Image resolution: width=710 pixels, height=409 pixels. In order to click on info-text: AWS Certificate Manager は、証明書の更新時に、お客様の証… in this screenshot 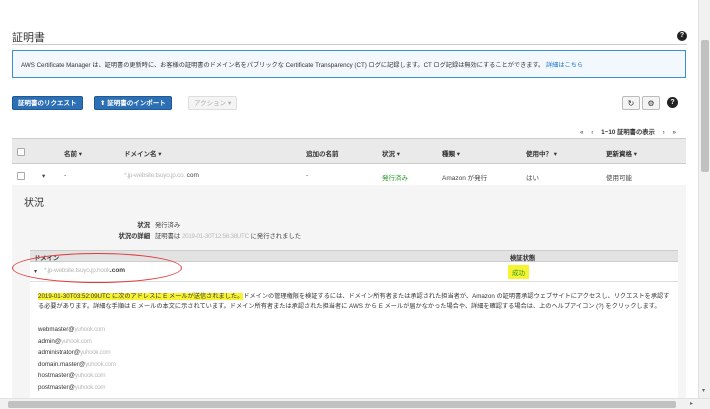, I will do `click(283, 65)`.